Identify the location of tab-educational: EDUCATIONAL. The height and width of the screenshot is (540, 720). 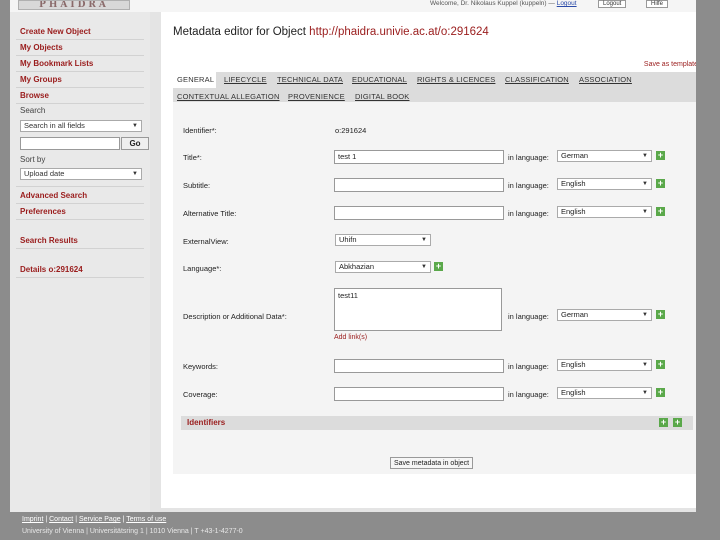
(379, 79).